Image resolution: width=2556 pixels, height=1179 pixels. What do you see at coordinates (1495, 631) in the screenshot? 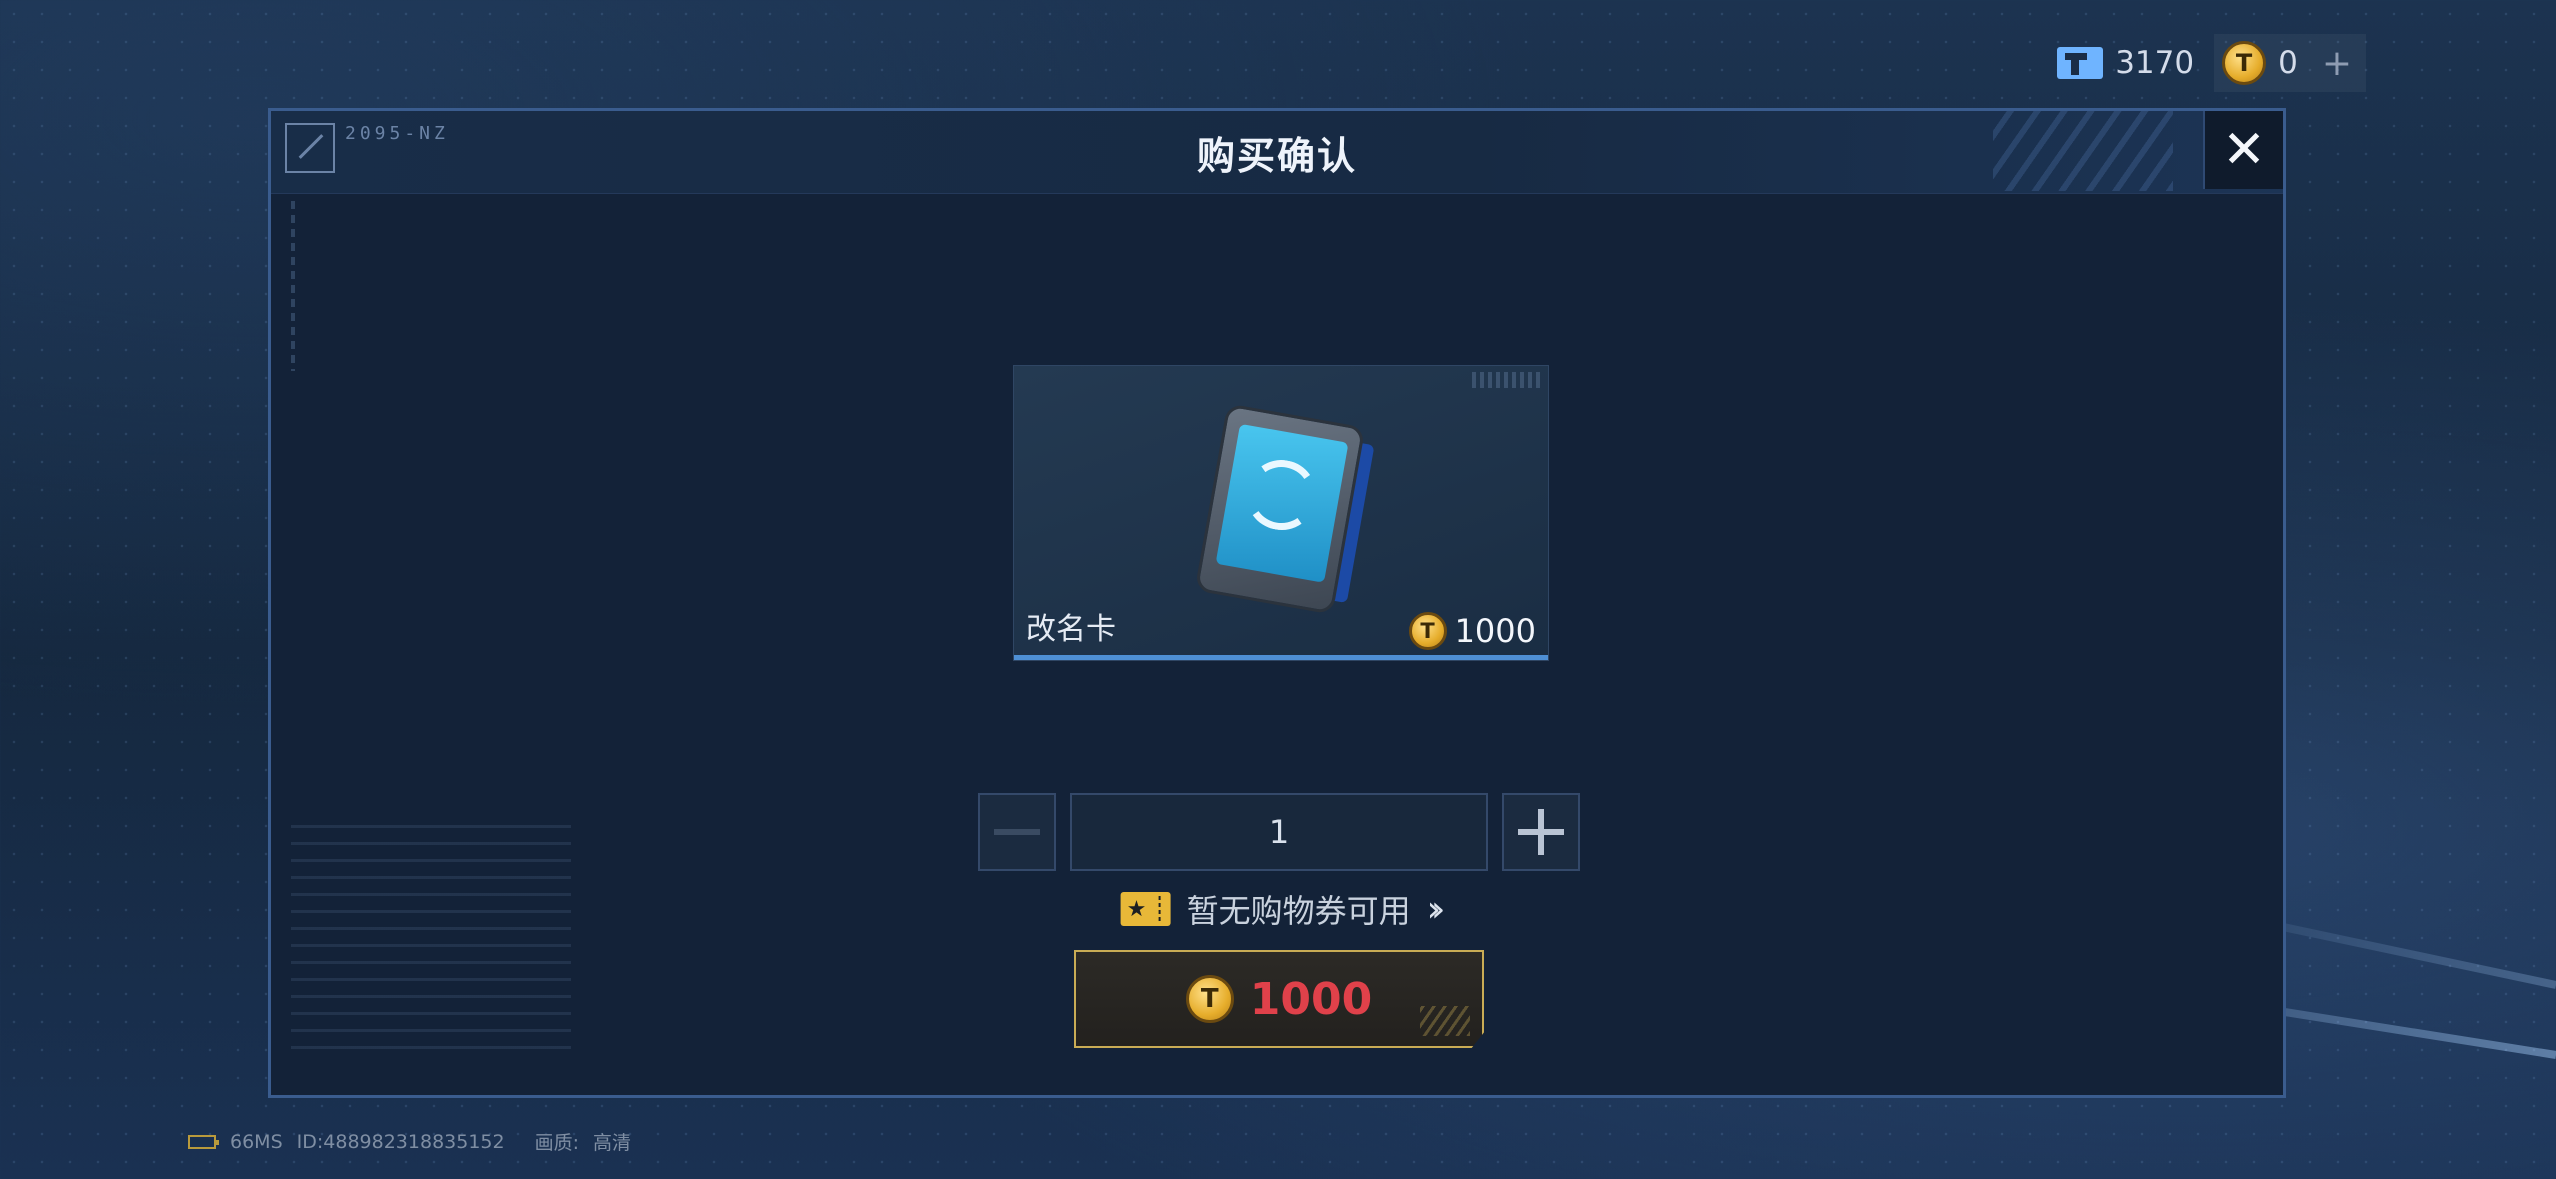
I see `item-price-value: 1000` at bounding box center [1495, 631].